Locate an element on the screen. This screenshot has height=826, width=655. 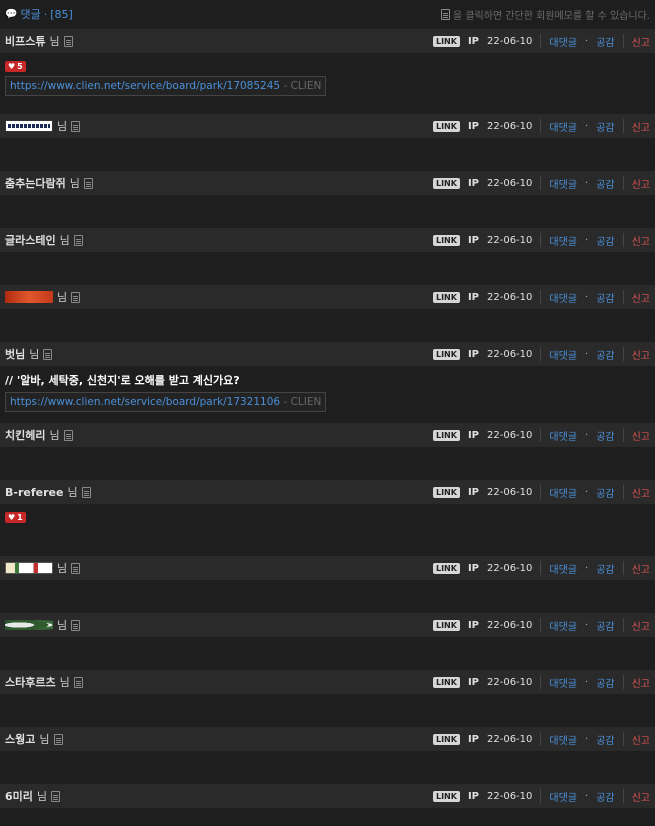
comment-item: B-referee 님 LINK IP 22-06-10 대댓글 · 공감 신고 ♥ 1 is located at coordinates (327, 501).